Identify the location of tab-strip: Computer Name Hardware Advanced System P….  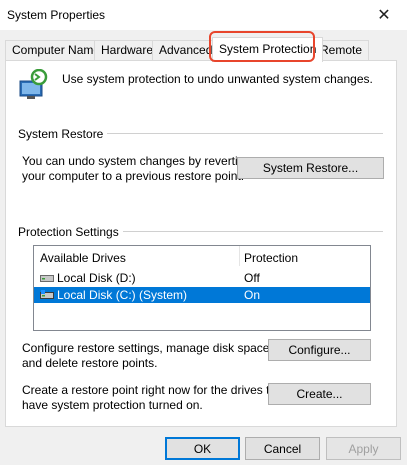
(203, 49).